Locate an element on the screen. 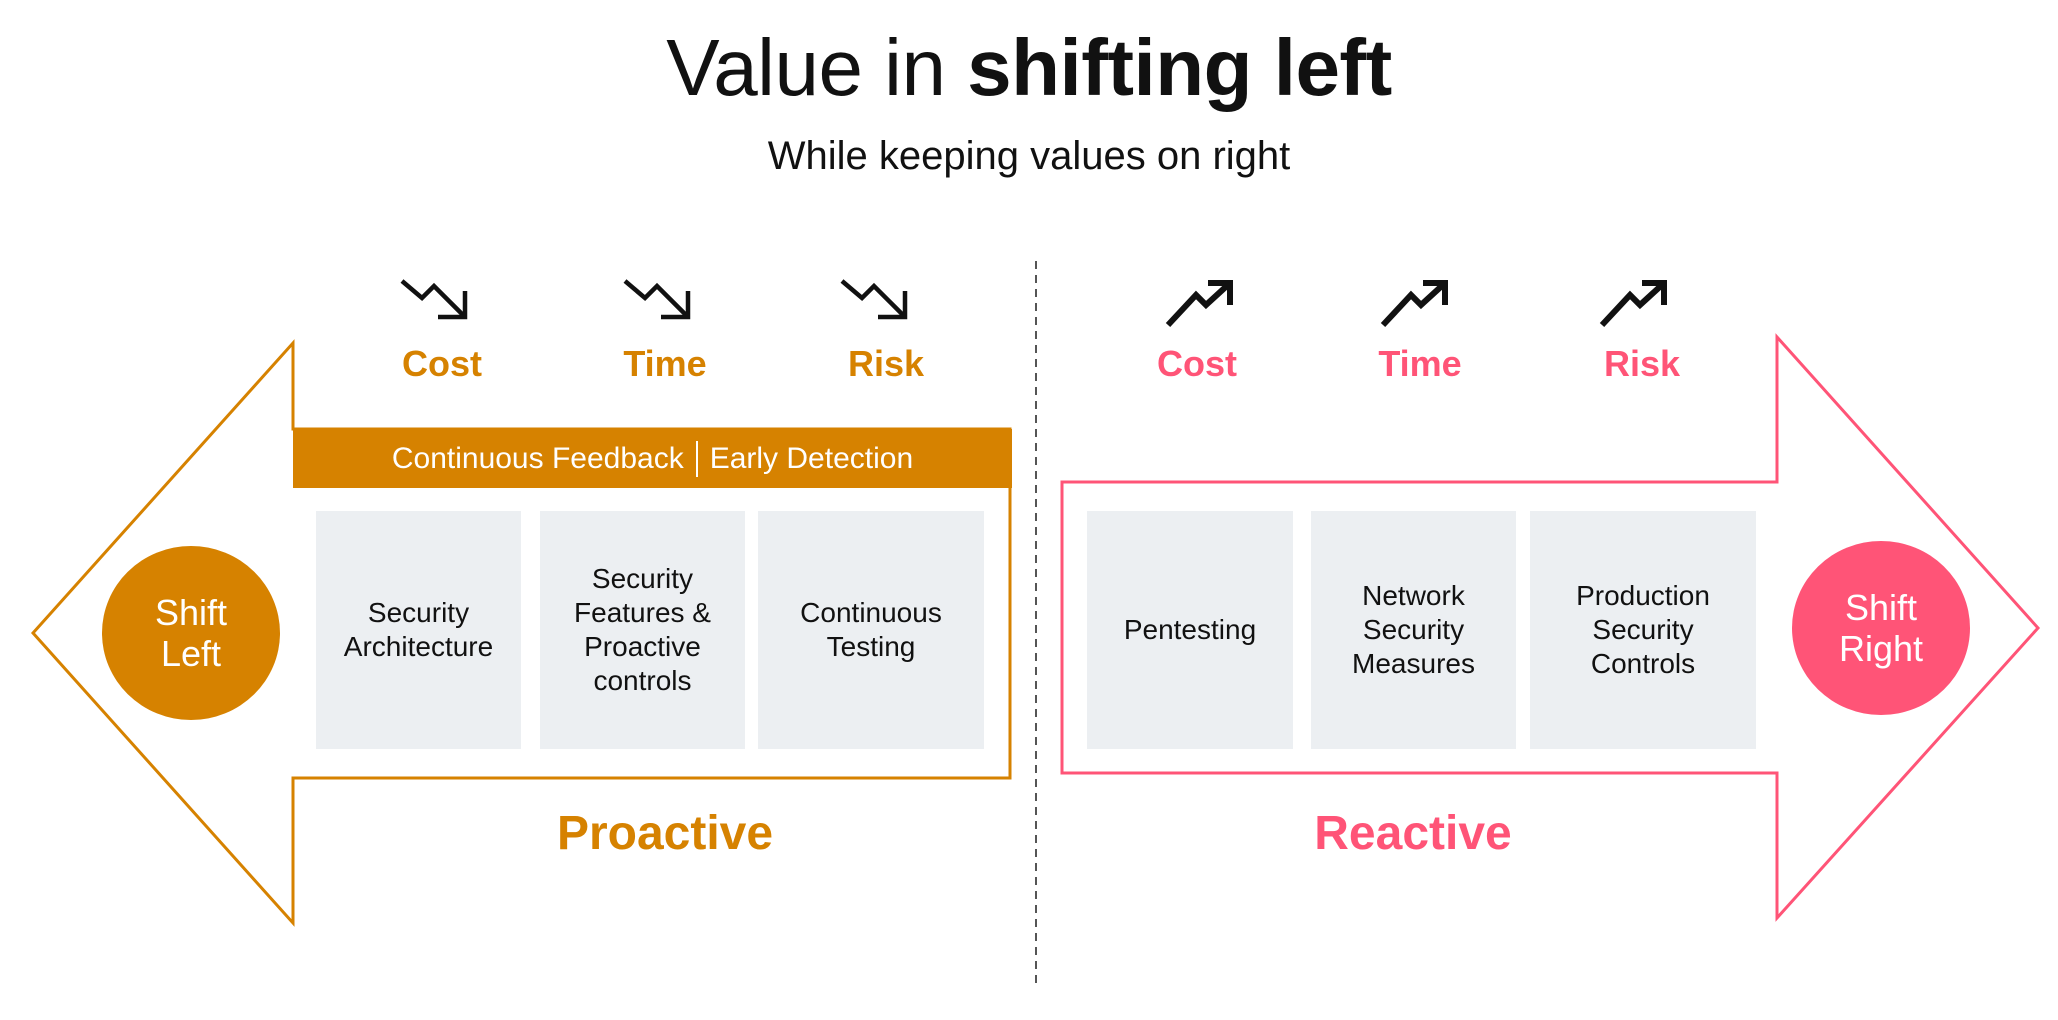  shift-left-label: Shift Left is located at coordinates (191, 632).